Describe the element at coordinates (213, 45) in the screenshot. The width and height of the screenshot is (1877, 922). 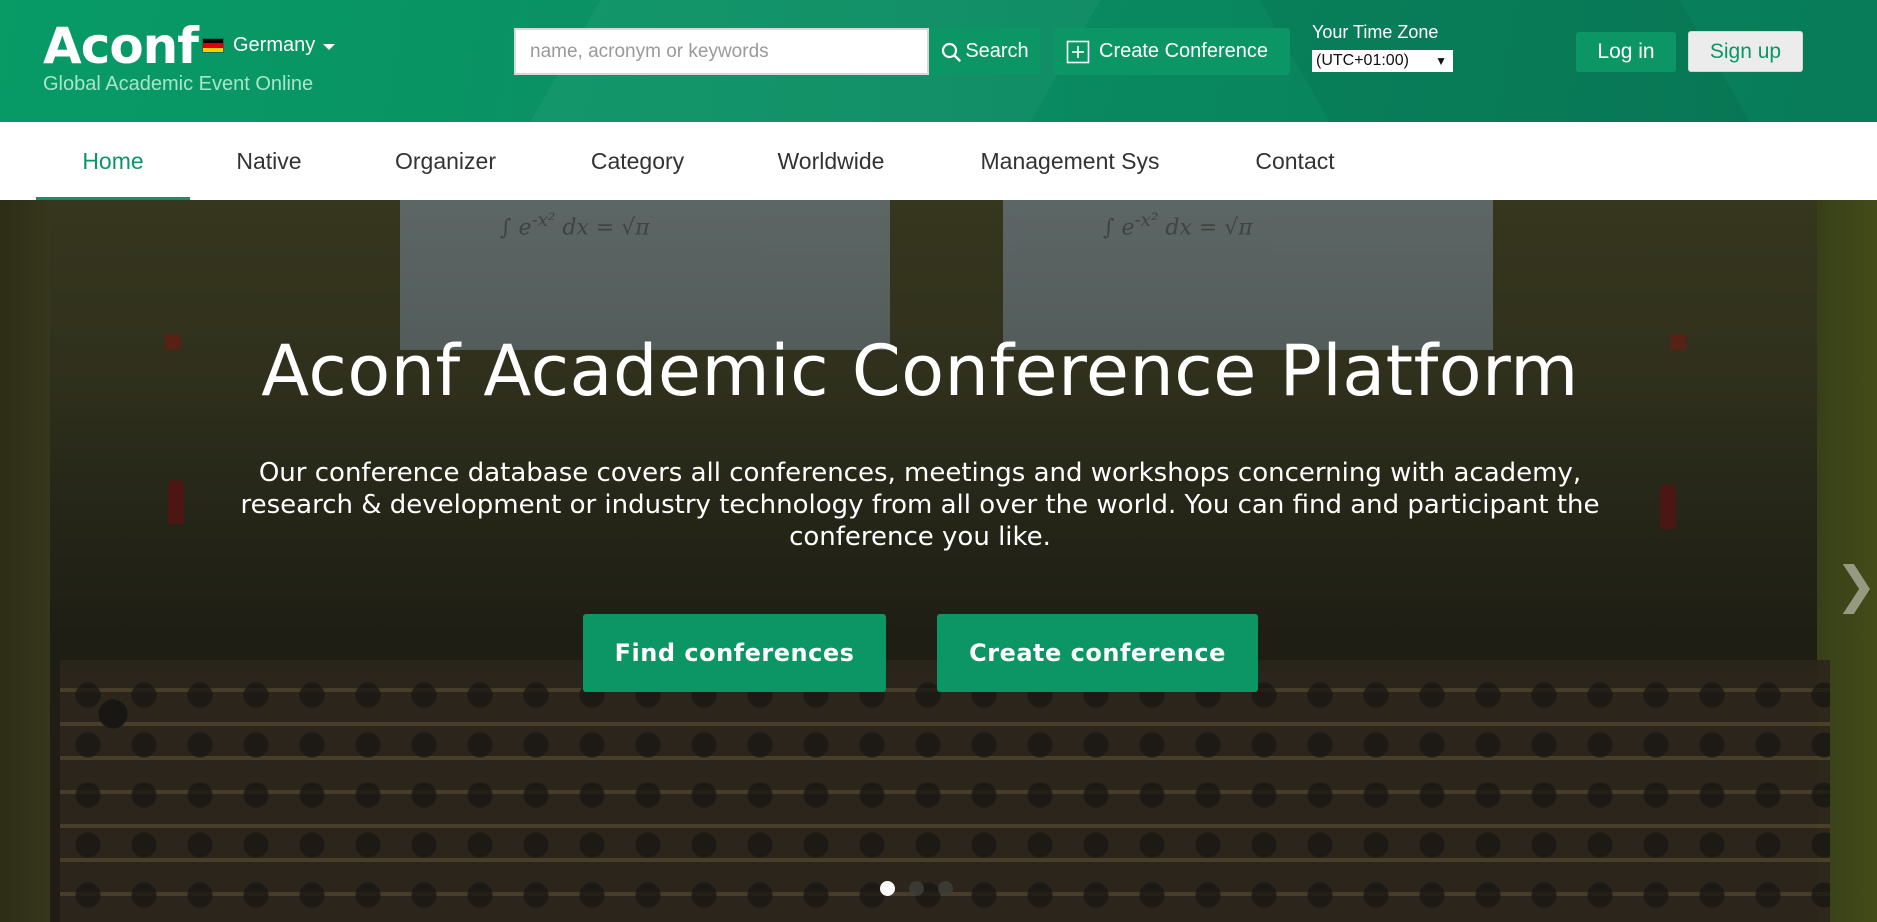
I see `germany-flag-icon` at that location.